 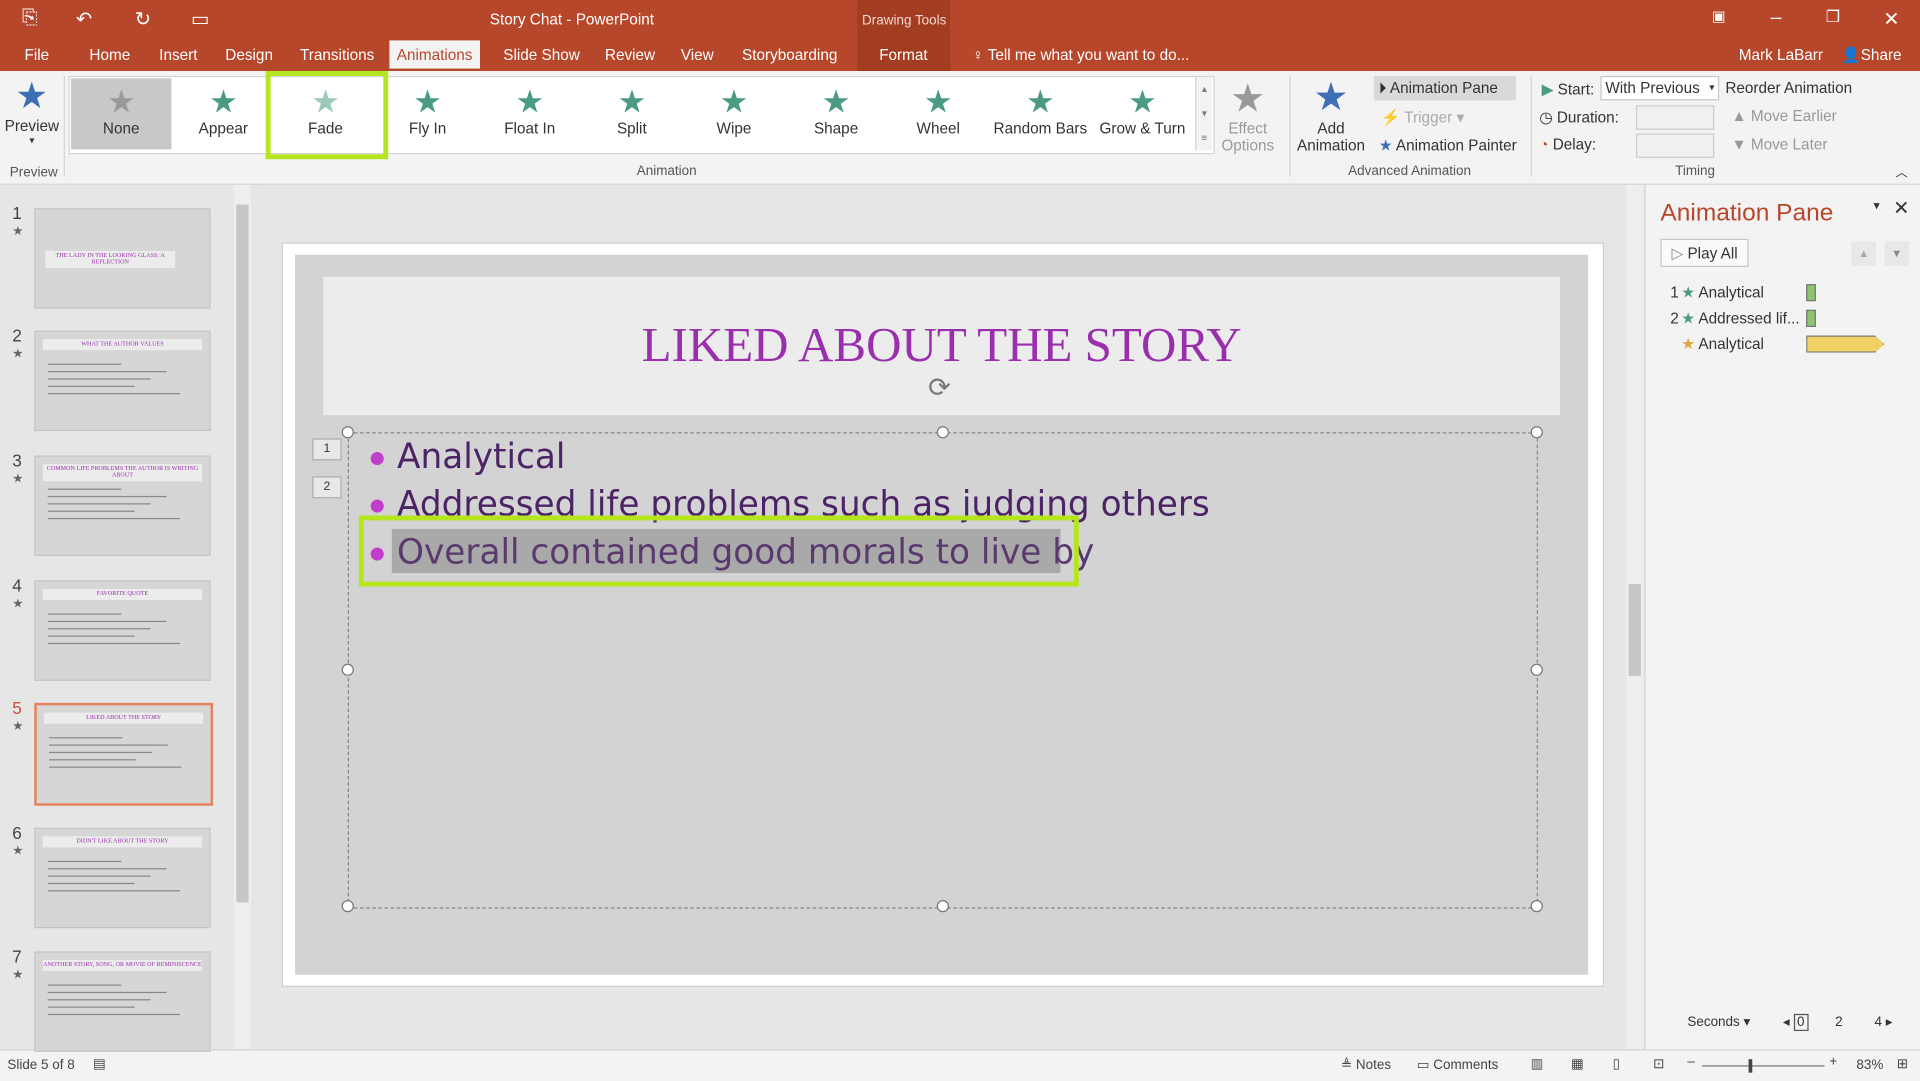 I want to click on comments-button: ▭ Comments, so click(x=1458, y=1065).